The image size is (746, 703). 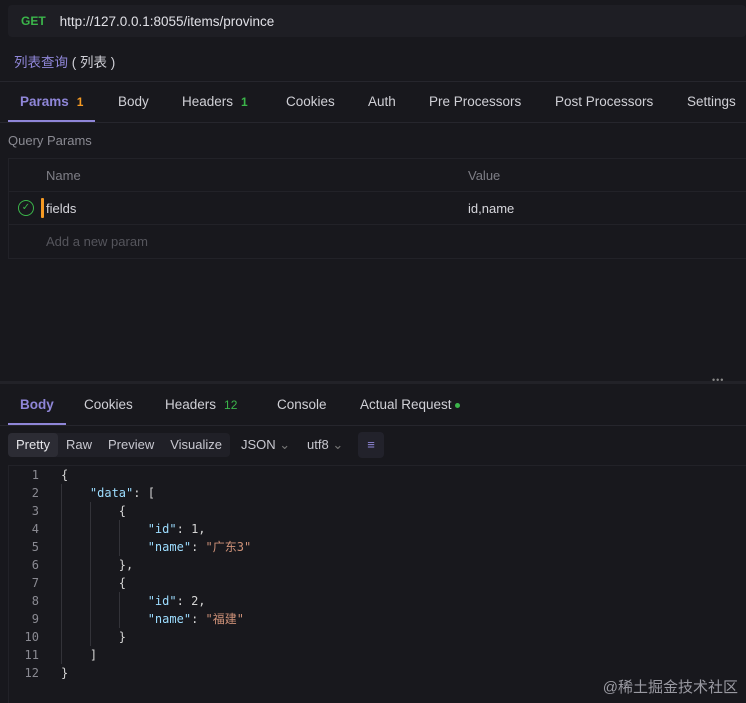 What do you see at coordinates (491, 208) in the screenshot?
I see `param-value: id,name` at bounding box center [491, 208].